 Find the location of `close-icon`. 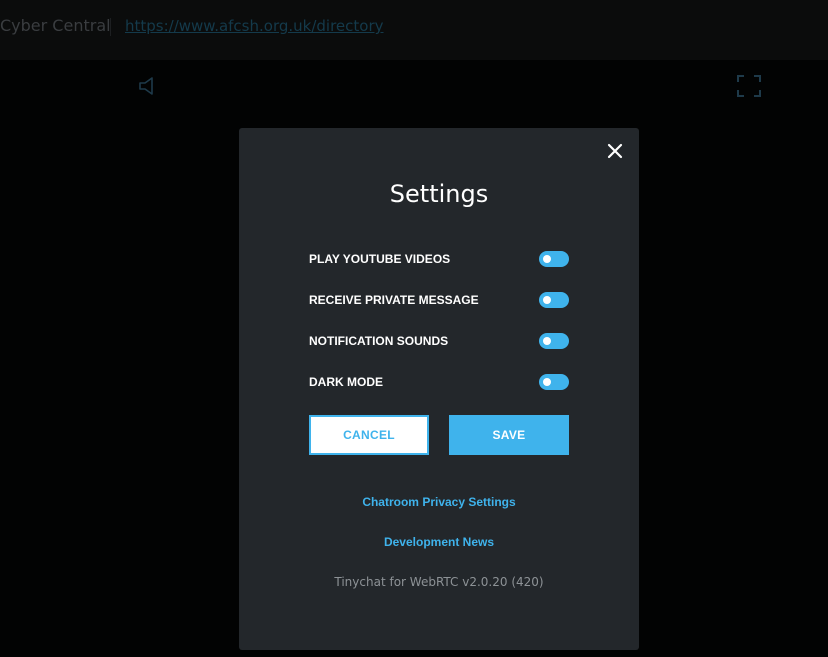

close-icon is located at coordinates (615, 151).